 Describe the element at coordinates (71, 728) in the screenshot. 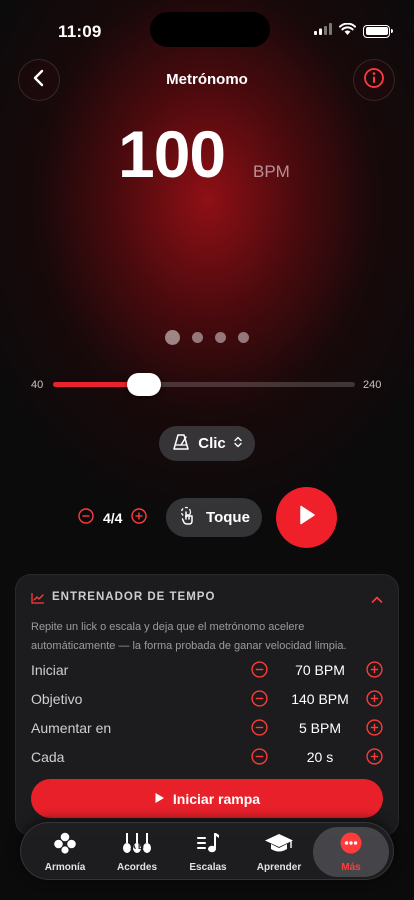

I see `row-step-label: Aumentar en` at that location.